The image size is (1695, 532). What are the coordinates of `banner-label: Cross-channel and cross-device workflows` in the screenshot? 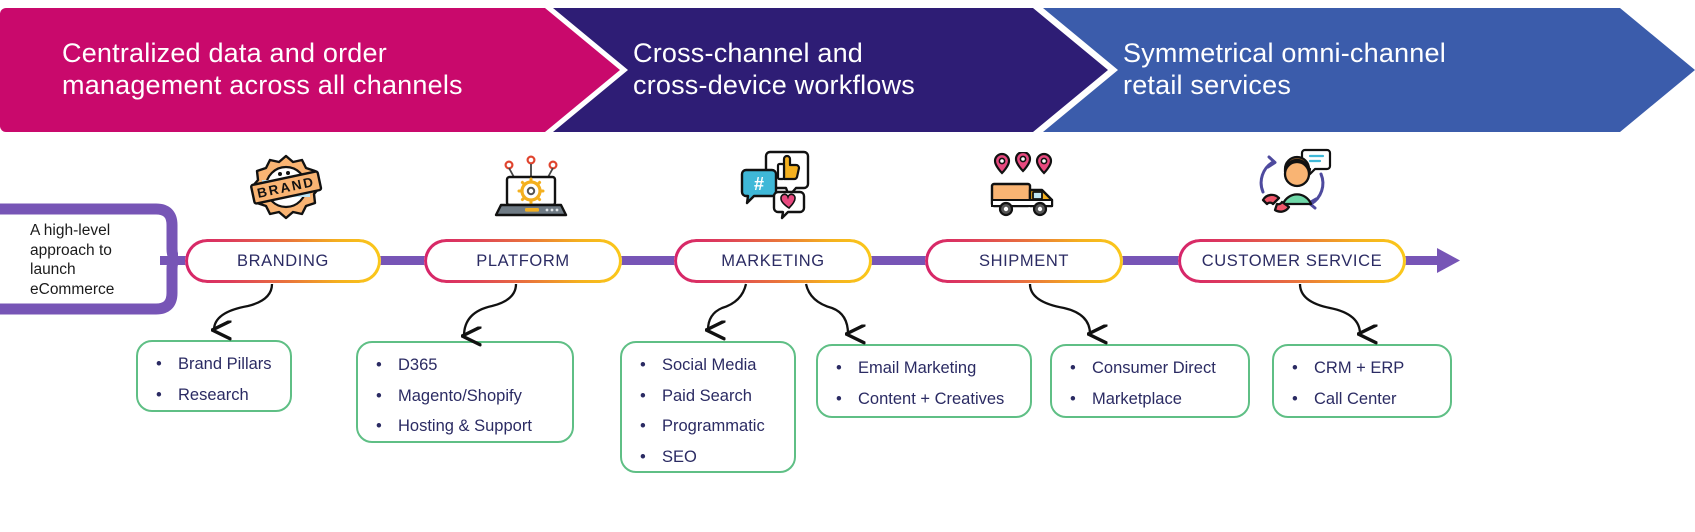 It's located at (774, 69).